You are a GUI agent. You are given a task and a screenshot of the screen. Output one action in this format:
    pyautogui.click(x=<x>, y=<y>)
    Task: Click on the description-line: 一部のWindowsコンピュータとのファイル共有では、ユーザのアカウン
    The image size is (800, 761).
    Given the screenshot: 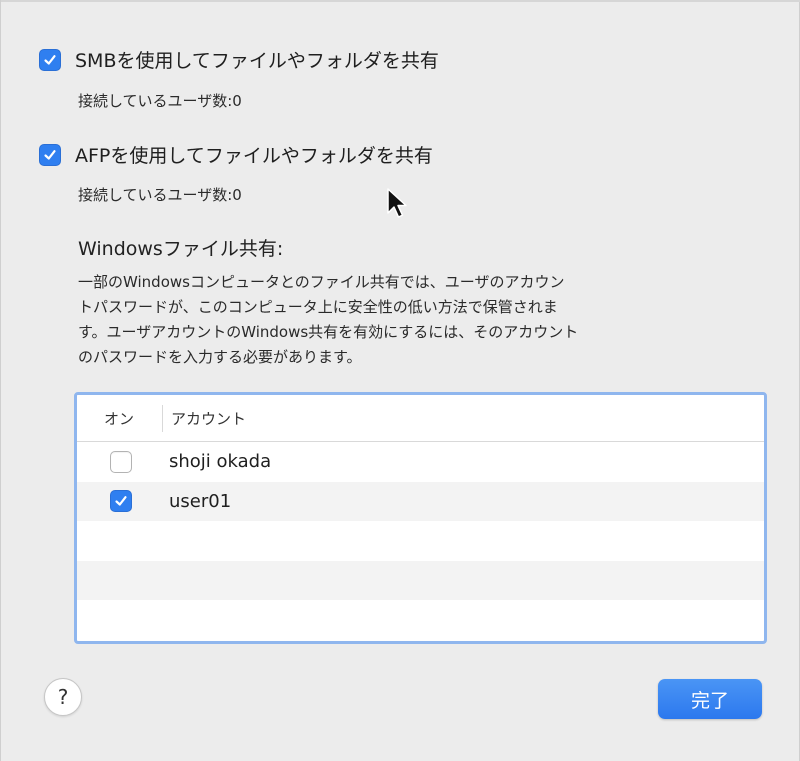 What is the action you would take?
    pyautogui.click(x=321, y=282)
    